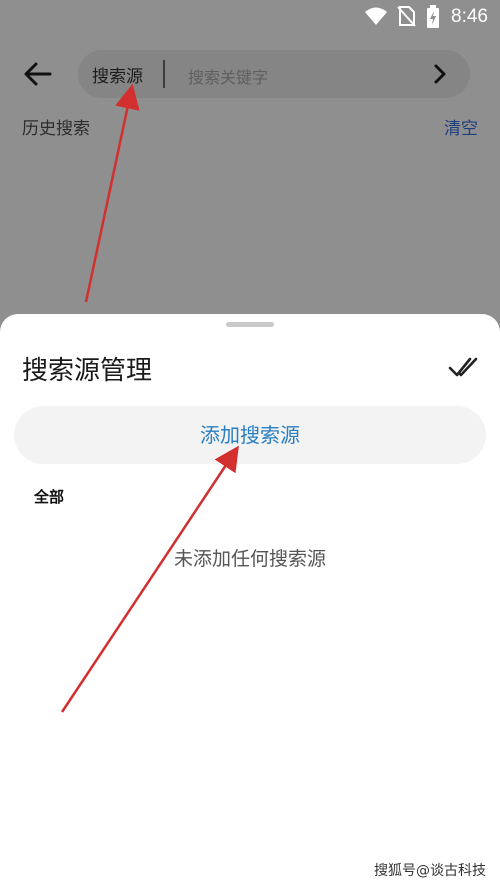  What do you see at coordinates (461, 126) in the screenshot?
I see `clear-history-button: 清空` at bounding box center [461, 126].